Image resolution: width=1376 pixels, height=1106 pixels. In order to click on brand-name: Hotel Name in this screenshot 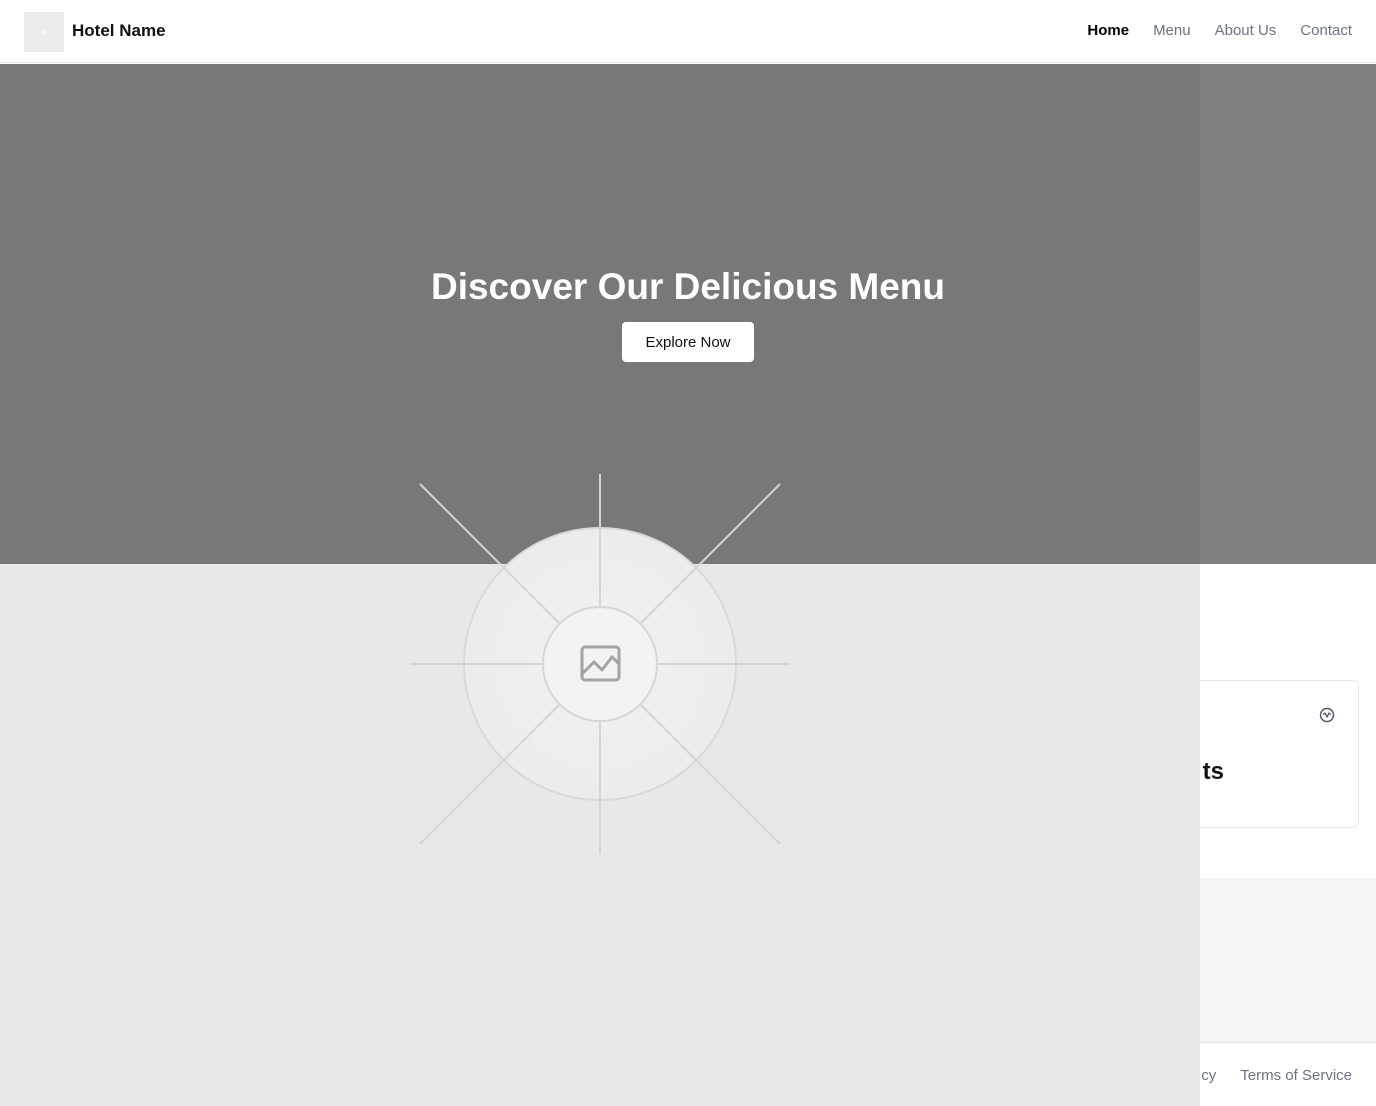, I will do `click(119, 31)`.